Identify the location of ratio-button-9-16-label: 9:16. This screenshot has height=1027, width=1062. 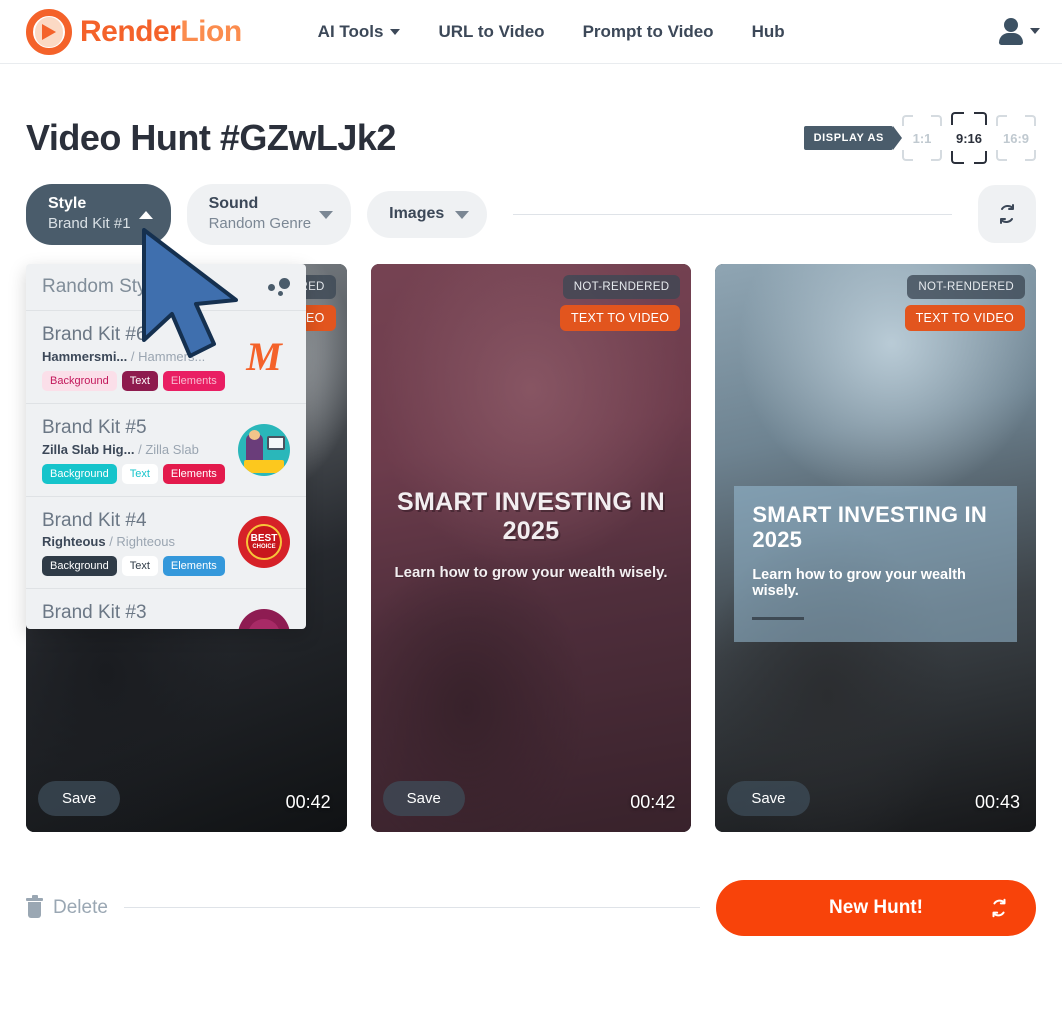
(969, 138).